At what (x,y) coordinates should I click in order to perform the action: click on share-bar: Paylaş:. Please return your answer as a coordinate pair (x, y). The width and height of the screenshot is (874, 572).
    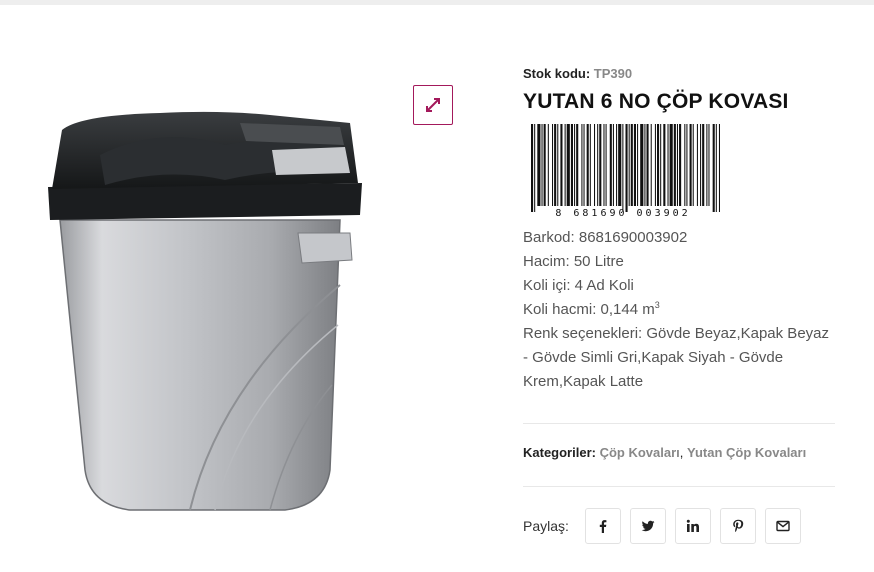
    Looking at the image, I should click on (666, 526).